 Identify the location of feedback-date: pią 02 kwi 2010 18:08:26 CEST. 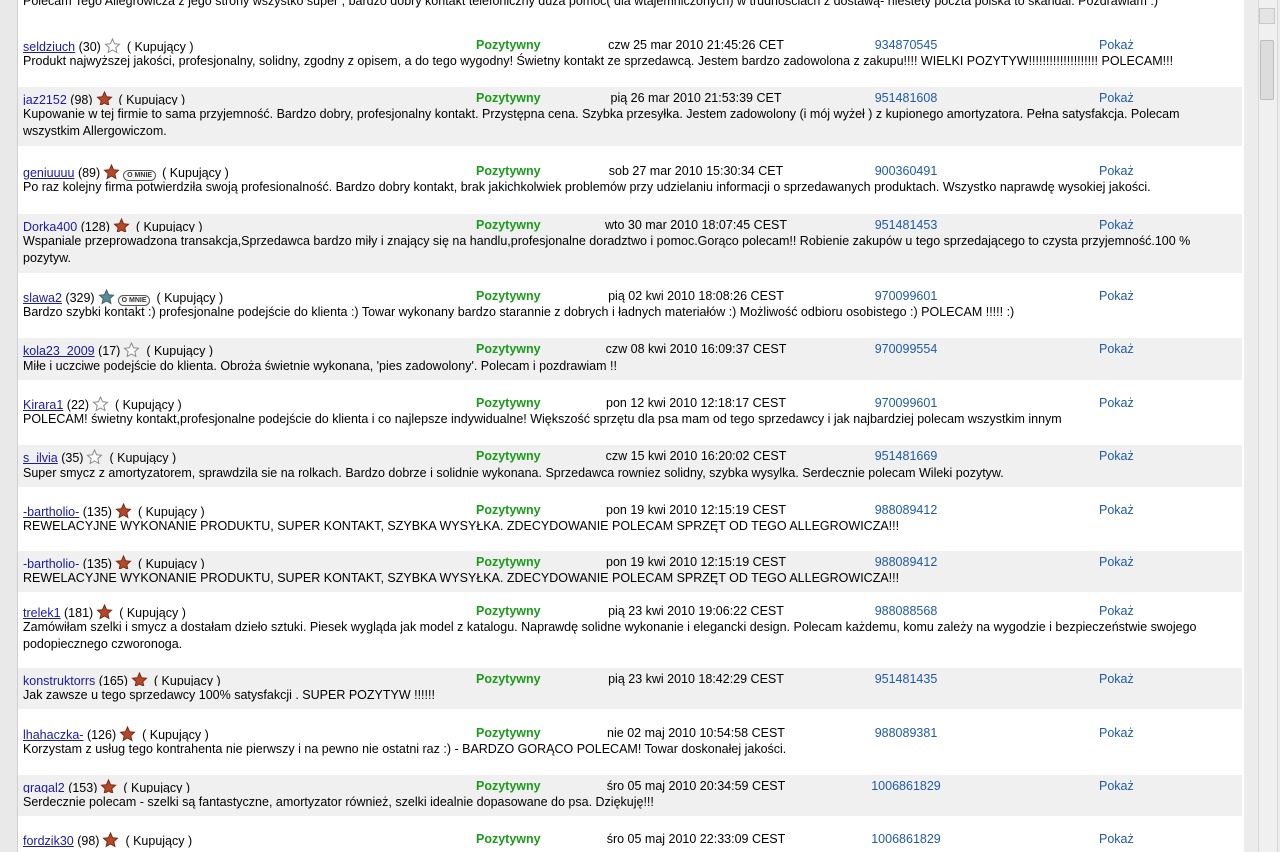
(696, 296).